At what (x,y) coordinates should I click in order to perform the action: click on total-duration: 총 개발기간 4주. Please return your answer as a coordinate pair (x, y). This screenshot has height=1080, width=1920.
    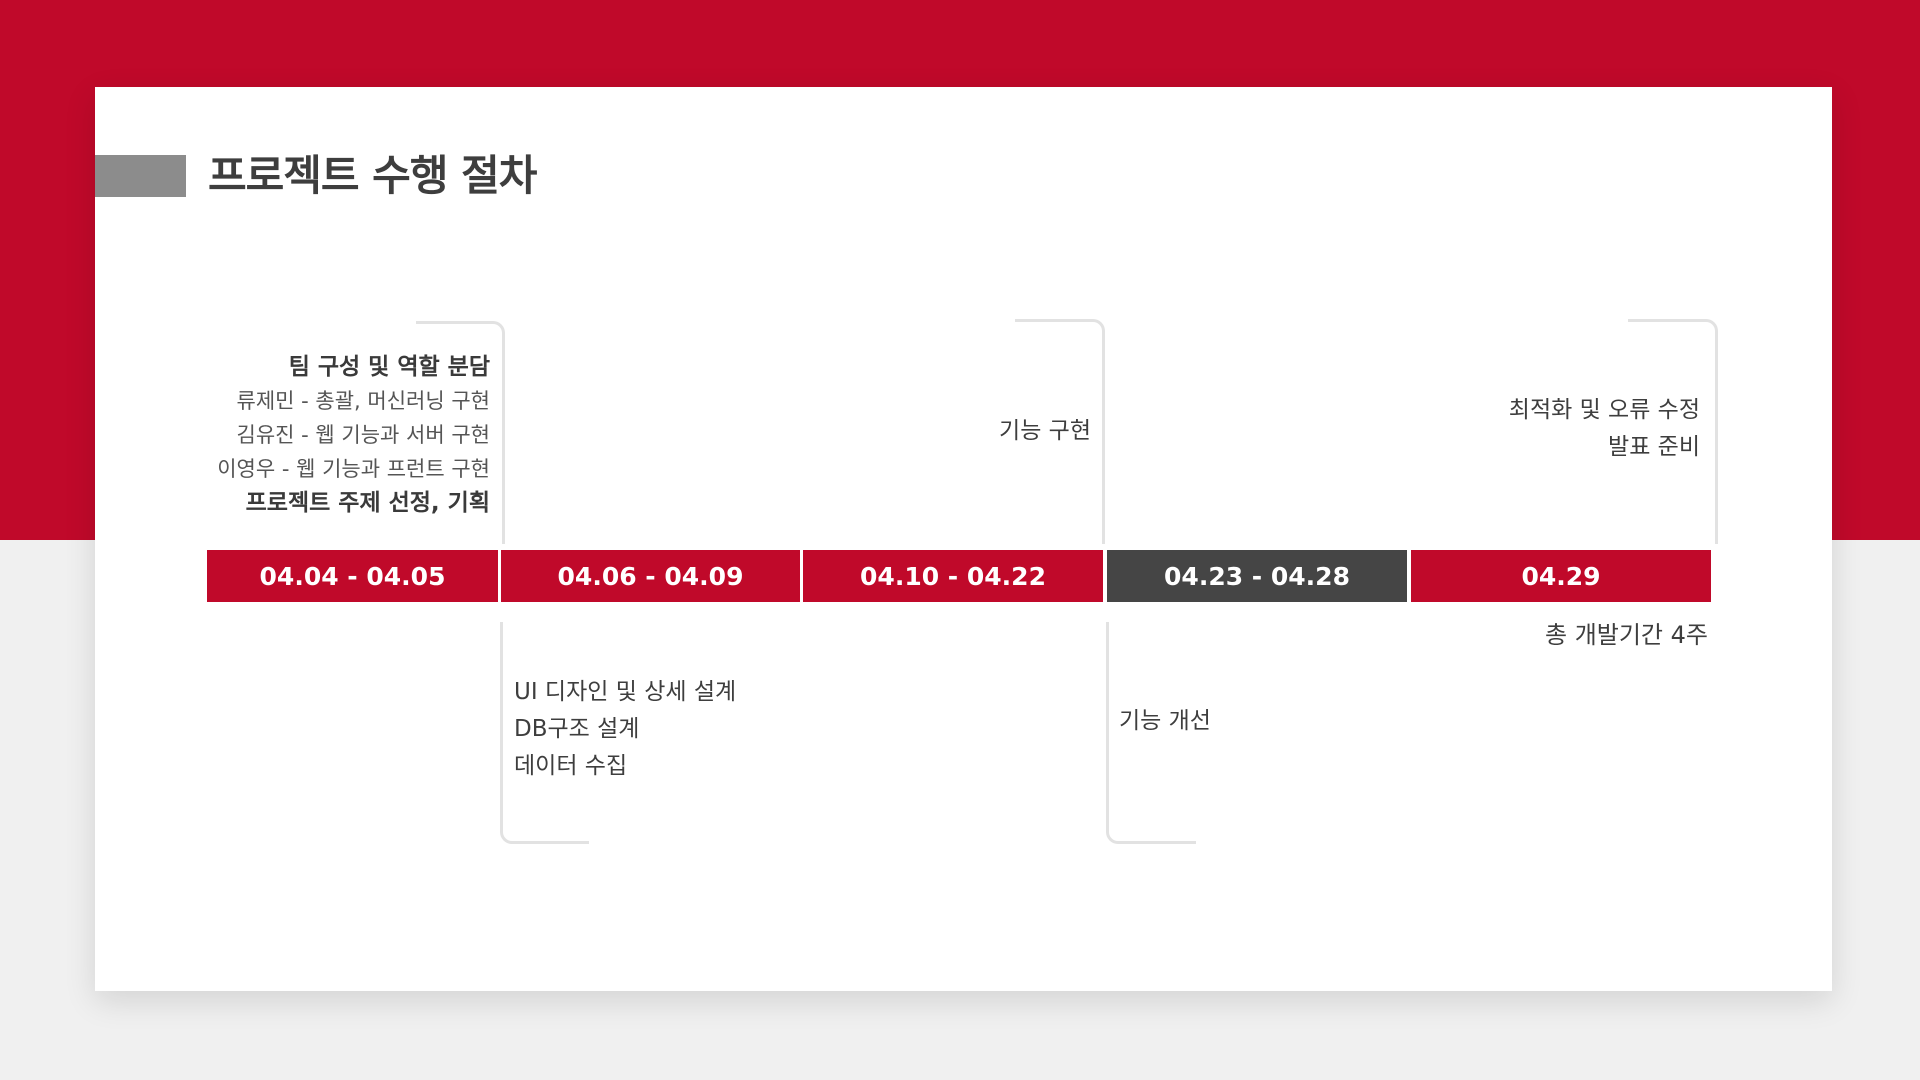
    Looking at the image, I should click on (1626, 635).